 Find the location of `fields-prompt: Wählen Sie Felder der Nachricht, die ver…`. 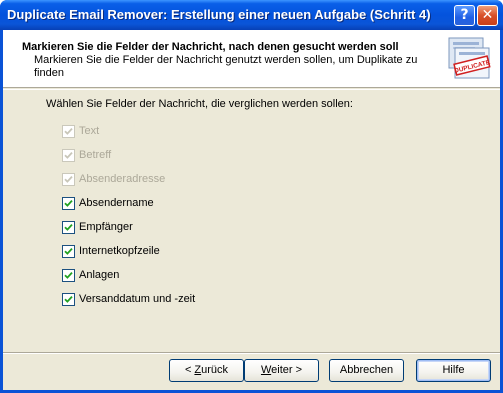

fields-prompt: Wählen Sie Felder der Nachricht, die ver… is located at coordinates (199, 104).